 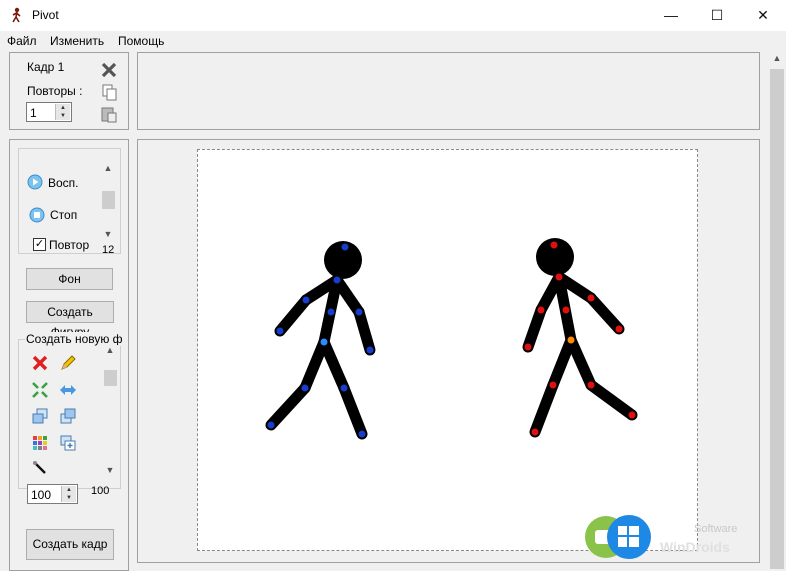 I want to click on figure-tools-scroll-down: ▼, so click(x=110, y=472).